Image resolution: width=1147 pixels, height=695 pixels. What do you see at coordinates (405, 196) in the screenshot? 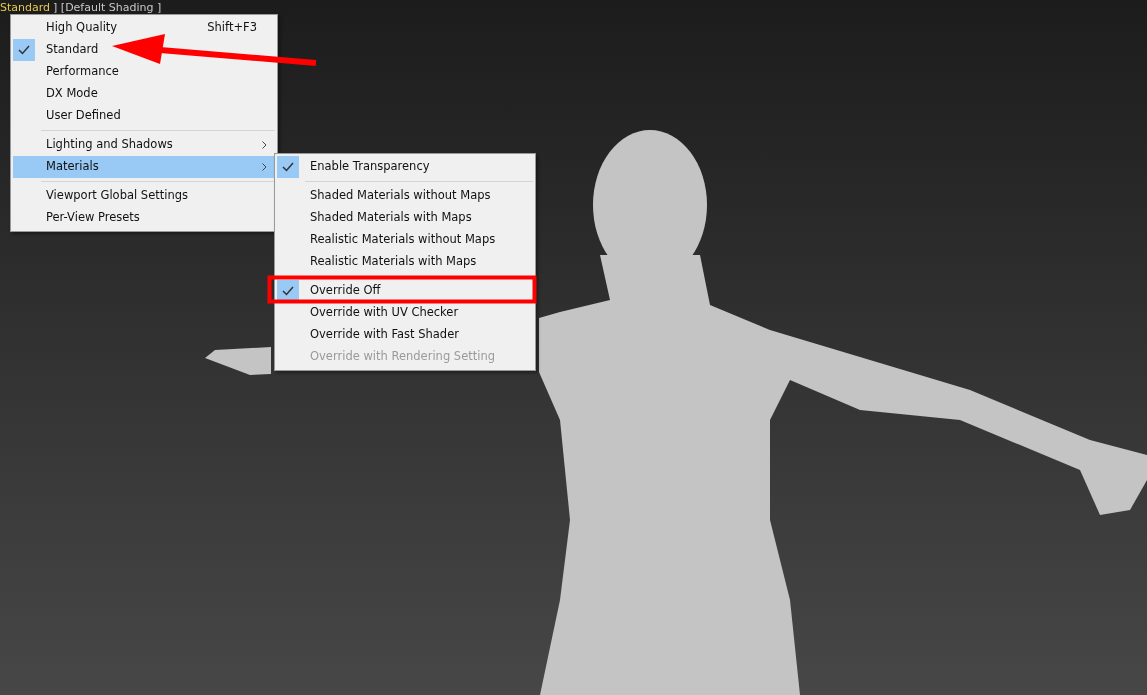
I see `menu-item: Shaded Materials without Maps` at bounding box center [405, 196].